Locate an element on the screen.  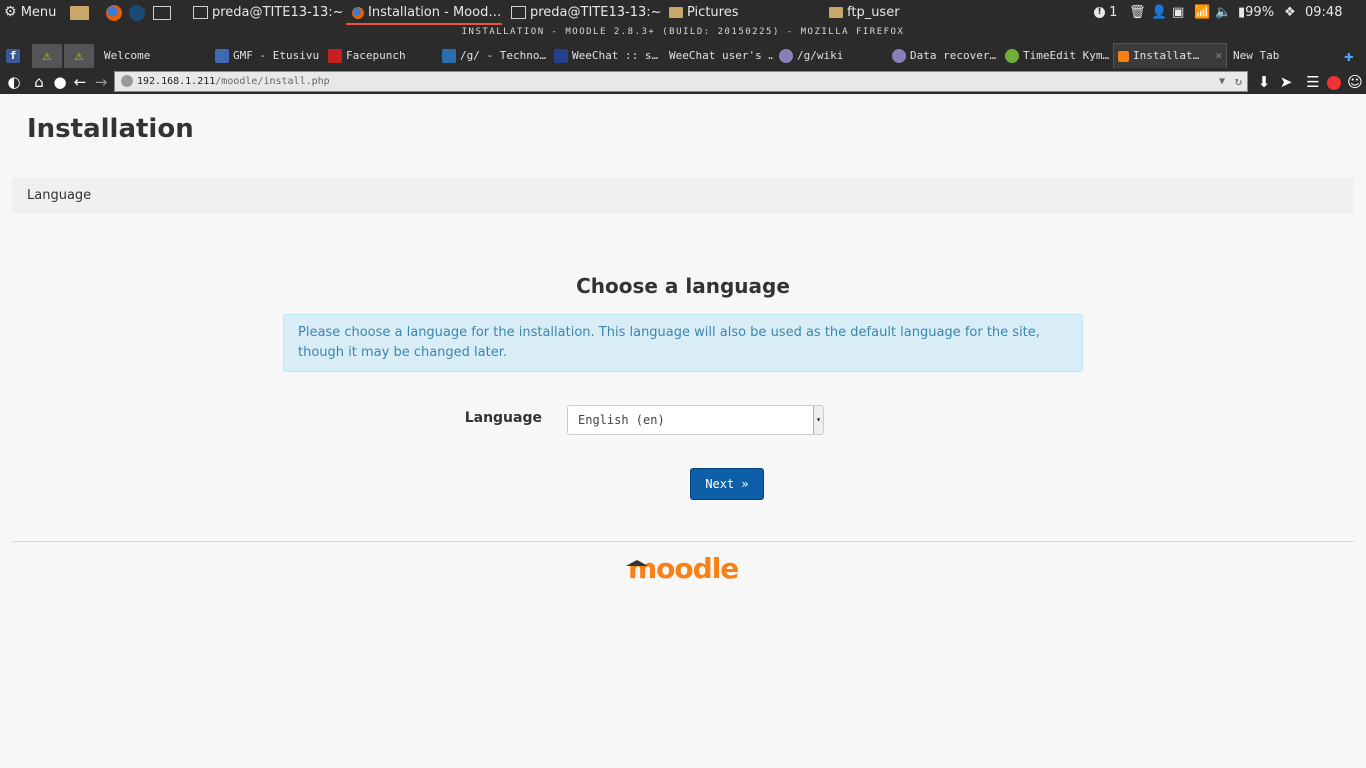
pinned-tab-warning-1: ⚠ is located at coordinates (47, 56).